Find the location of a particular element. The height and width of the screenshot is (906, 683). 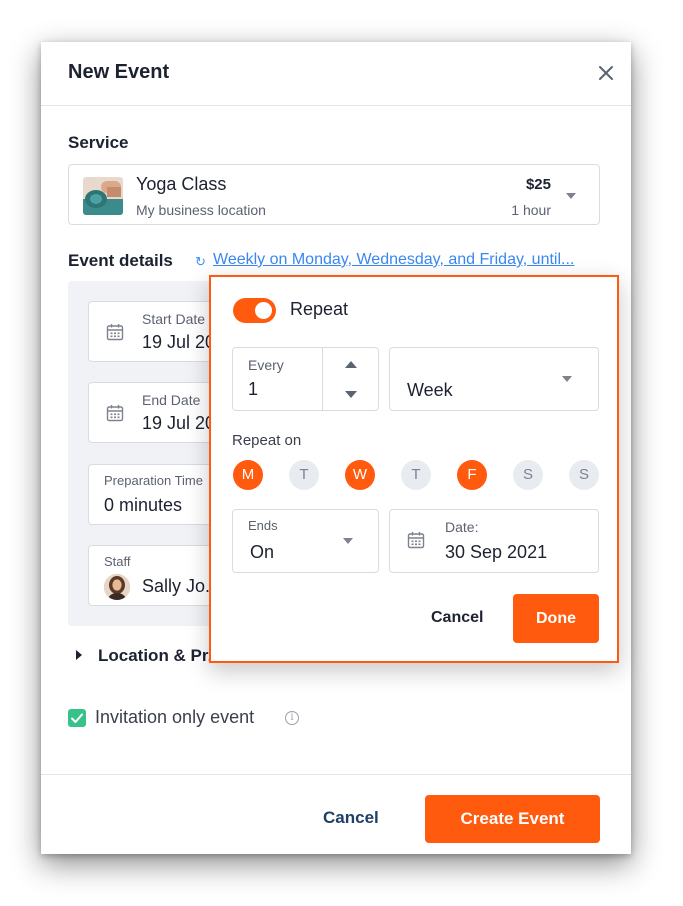

day-tuesday: T is located at coordinates (304, 475).